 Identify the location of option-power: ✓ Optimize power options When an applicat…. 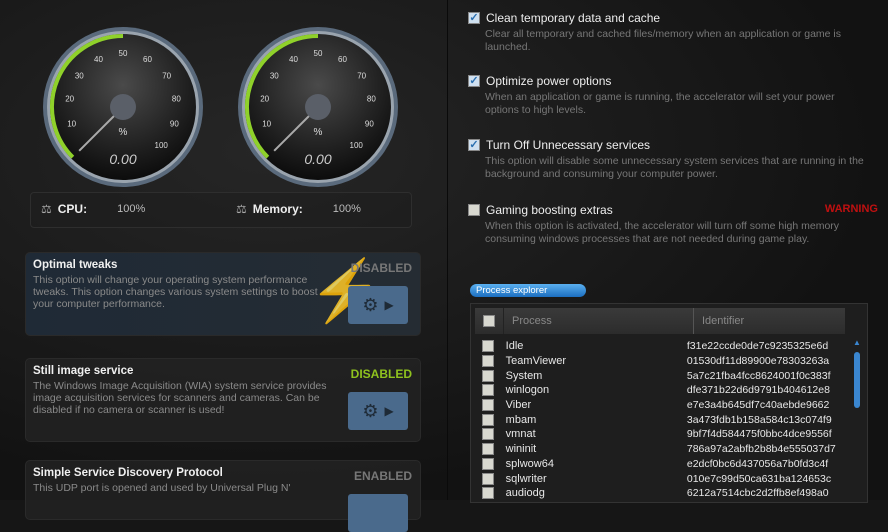
(668, 95).